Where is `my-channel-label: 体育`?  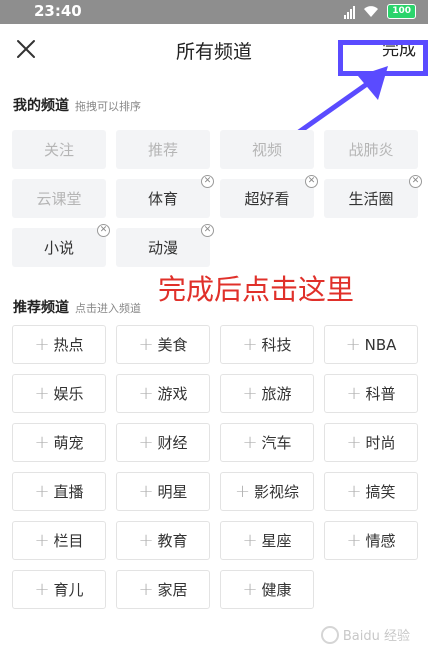
my-channel-label: 体育 is located at coordinates (162, 199).